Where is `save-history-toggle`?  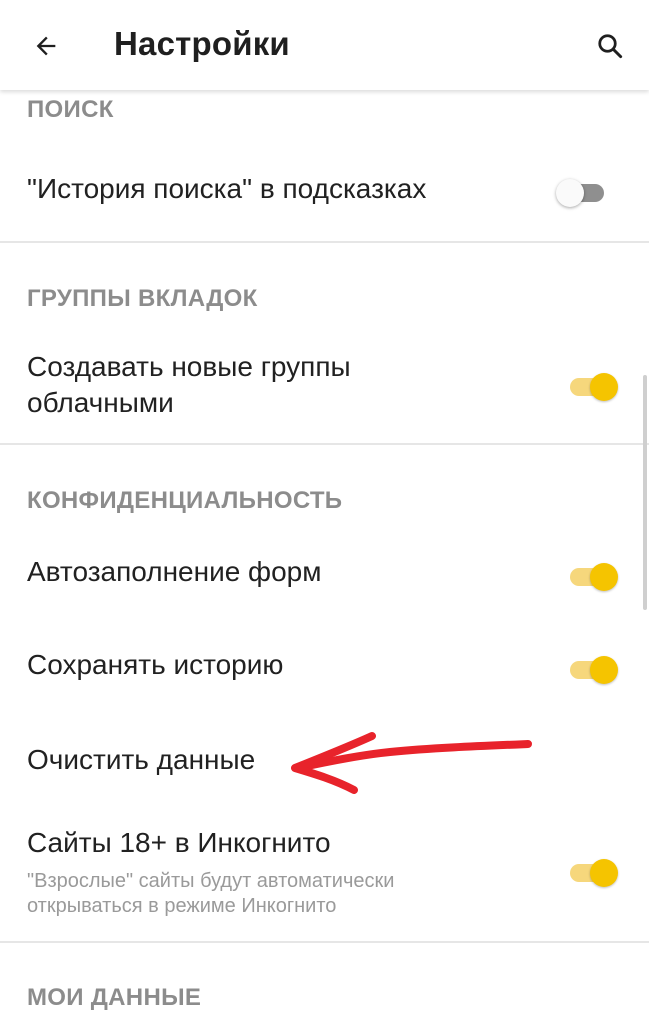 save-history-toggle is located at coordinates (592, 670).